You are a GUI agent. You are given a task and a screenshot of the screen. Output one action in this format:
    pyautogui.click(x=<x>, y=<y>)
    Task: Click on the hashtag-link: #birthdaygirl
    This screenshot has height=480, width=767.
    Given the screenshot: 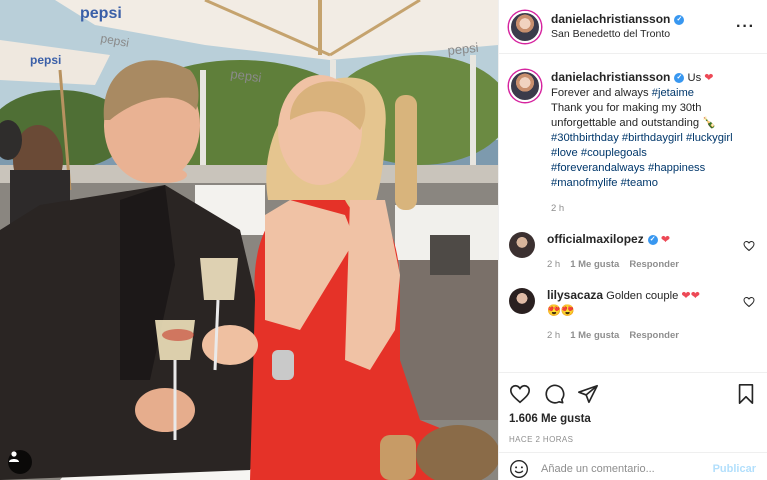 What is the action you would take?
    pyautogui.click(x=652, y=138)
    